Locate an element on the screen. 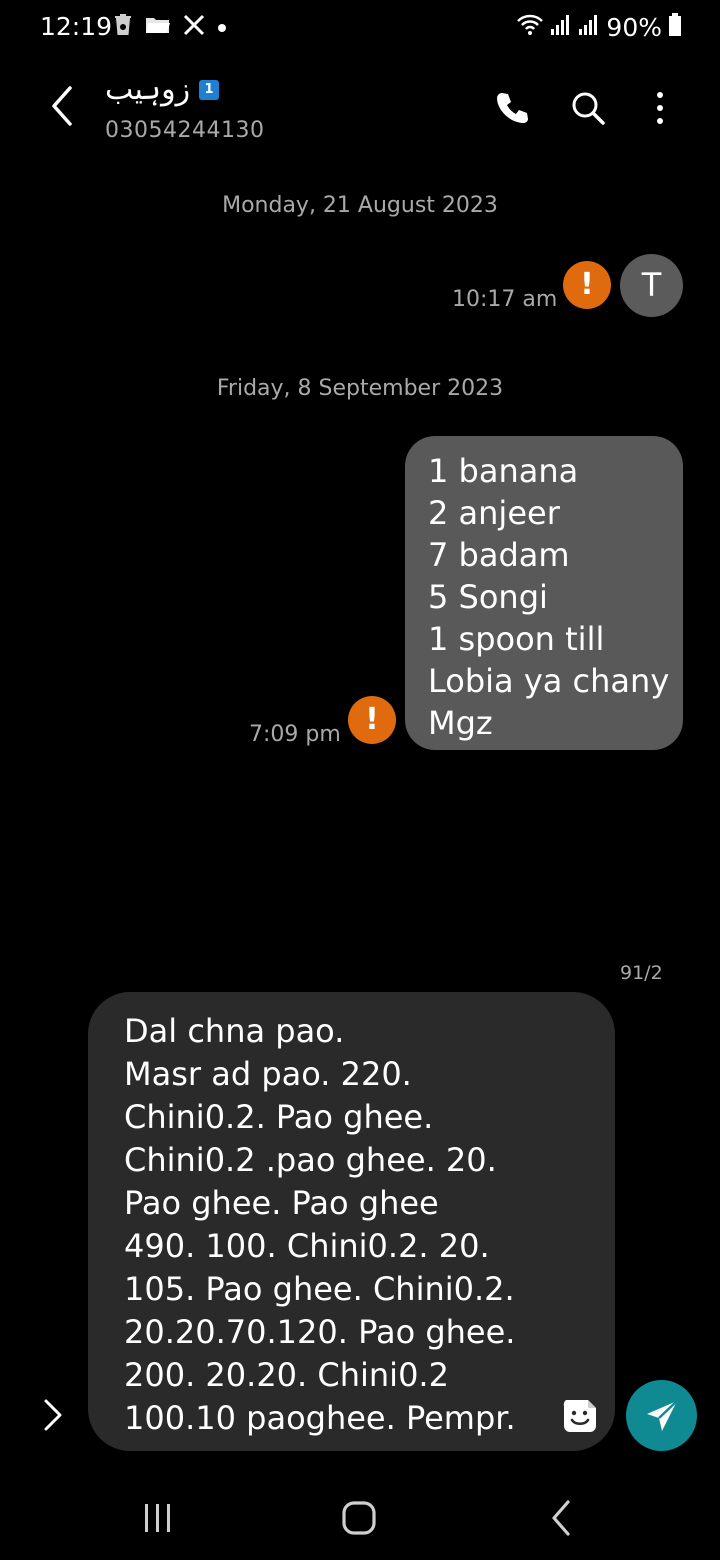  message-line: Mgz is located at coordinates (460, 723).